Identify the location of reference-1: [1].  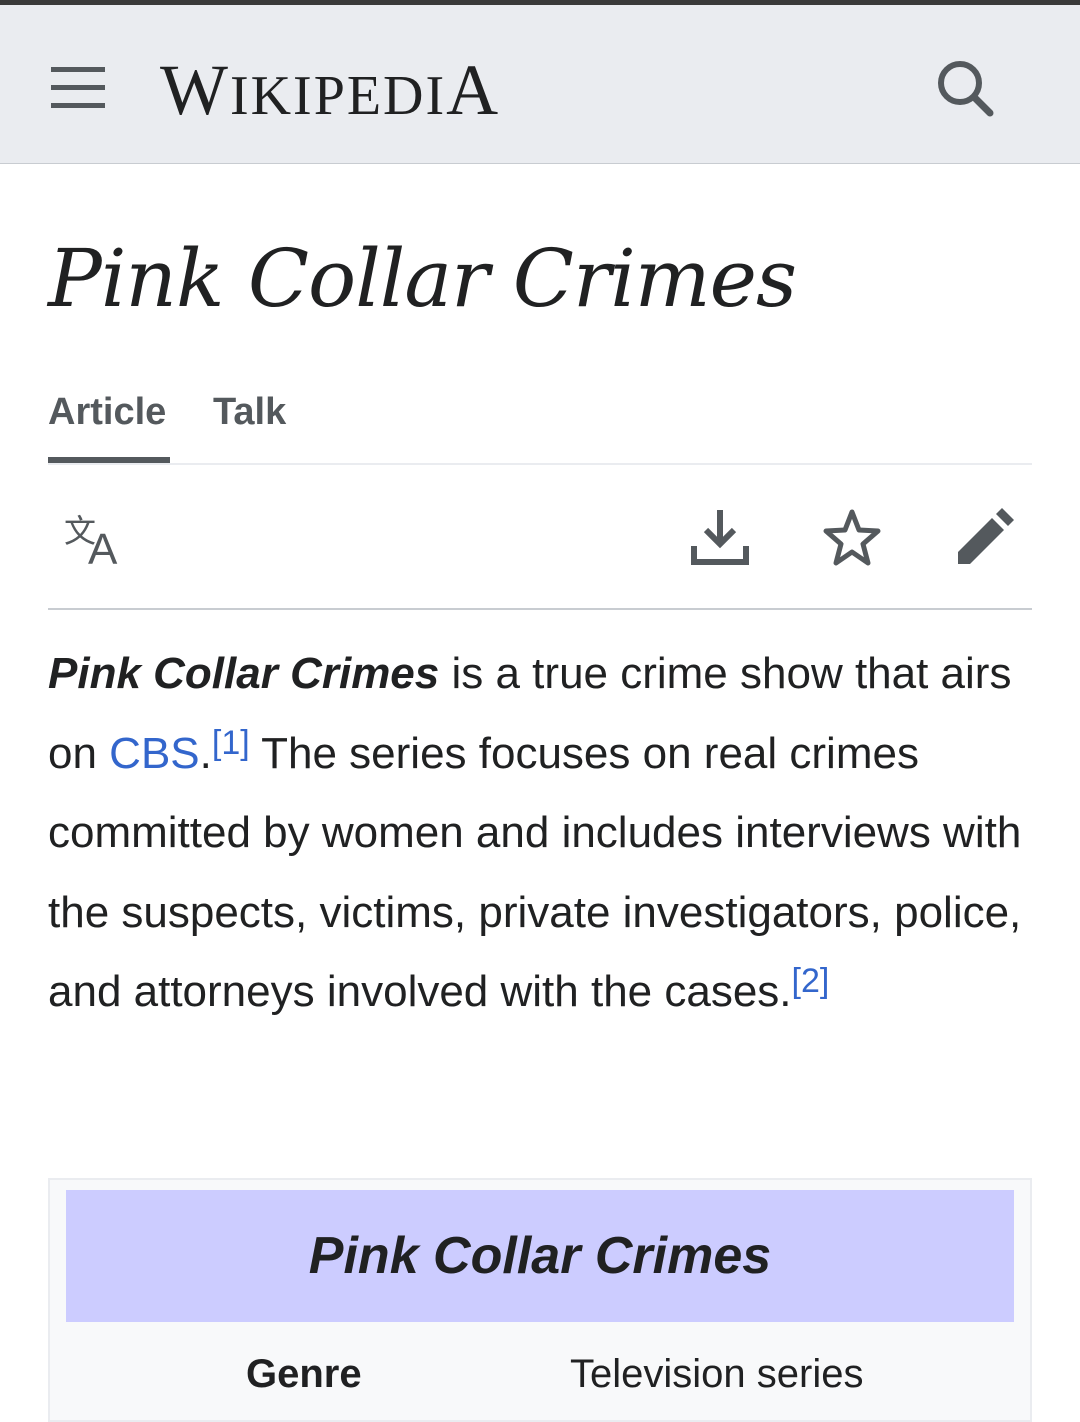
(231, 743).